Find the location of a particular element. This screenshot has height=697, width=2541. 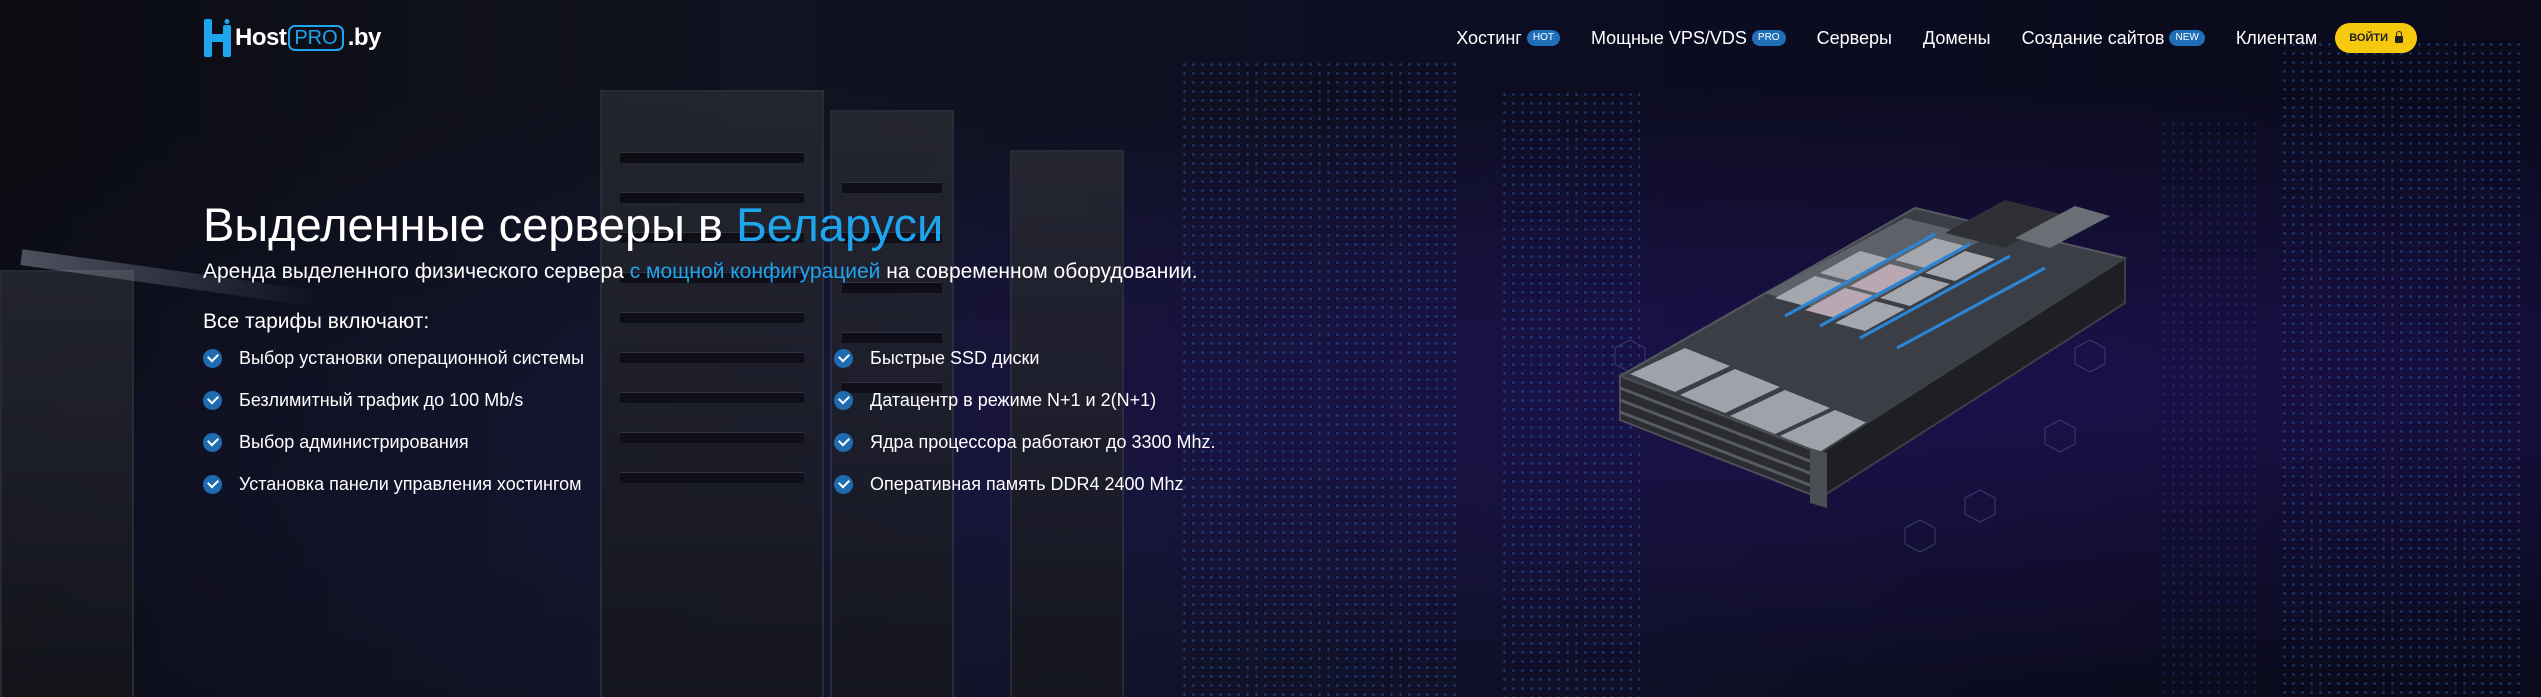

nav-item-label: Клиентам is located at coordinates (2276, 37).